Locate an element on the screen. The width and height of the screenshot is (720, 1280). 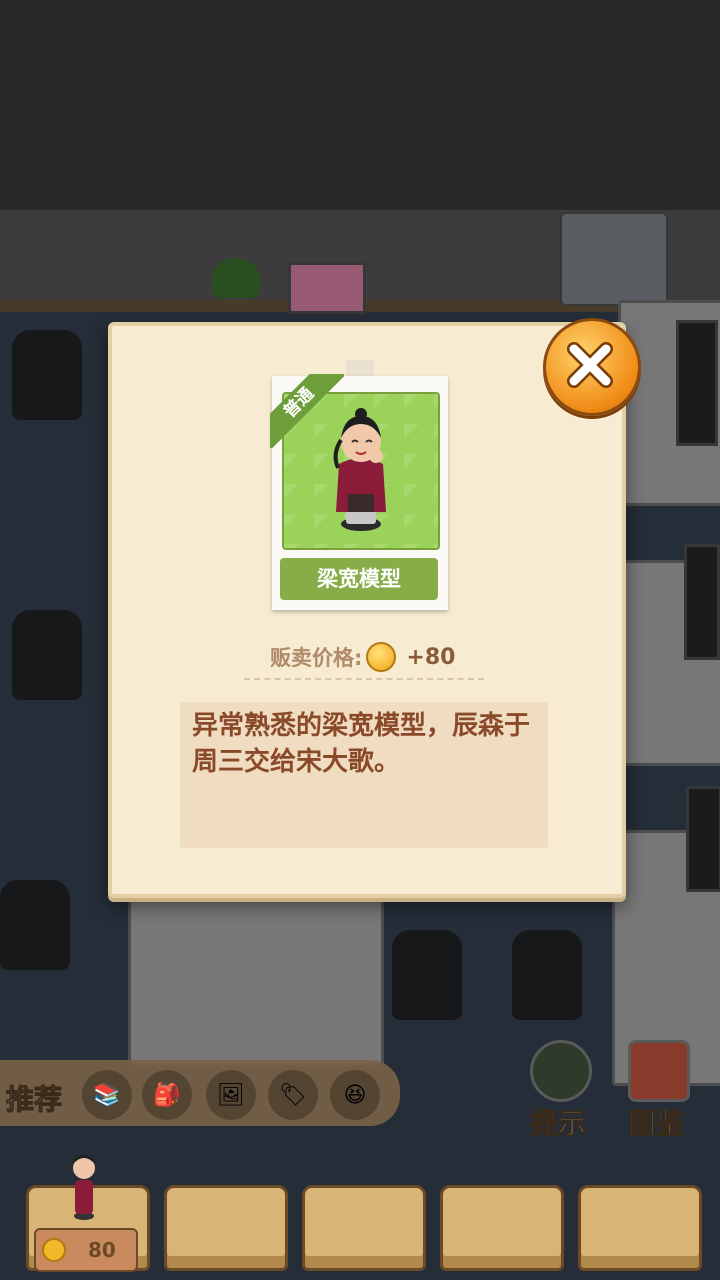
close-icon is located at coordinates (590, 365).